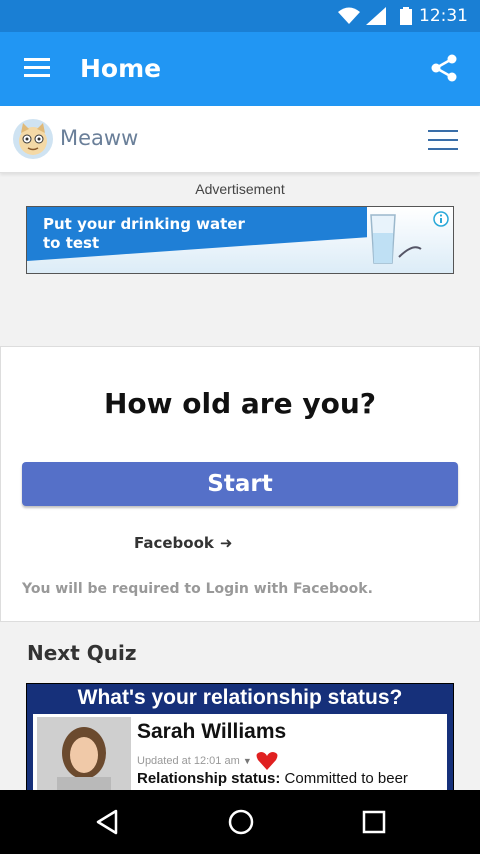  I want to click on ad-text-line1: Put your drinking water, so click(144, 224).